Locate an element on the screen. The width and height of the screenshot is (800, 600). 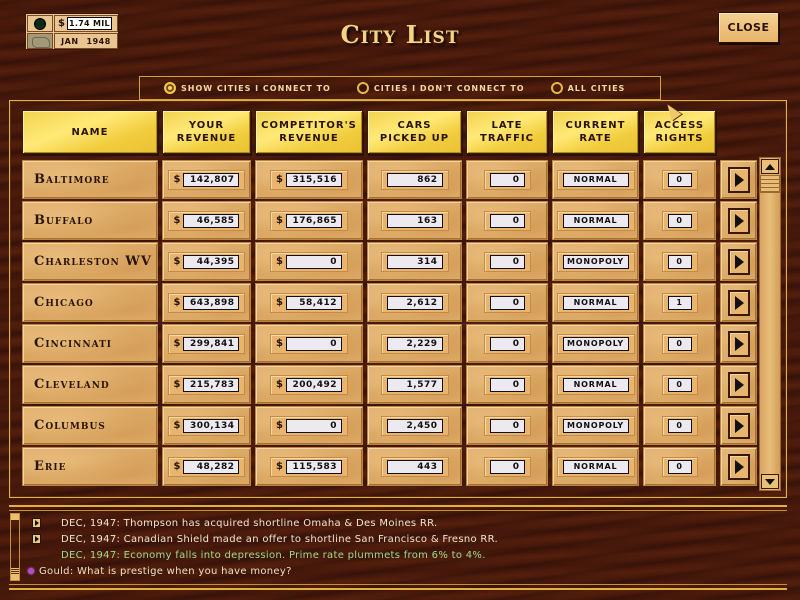
competitor-revenue-cell: $315,516 is located at coordinates (309, 179).